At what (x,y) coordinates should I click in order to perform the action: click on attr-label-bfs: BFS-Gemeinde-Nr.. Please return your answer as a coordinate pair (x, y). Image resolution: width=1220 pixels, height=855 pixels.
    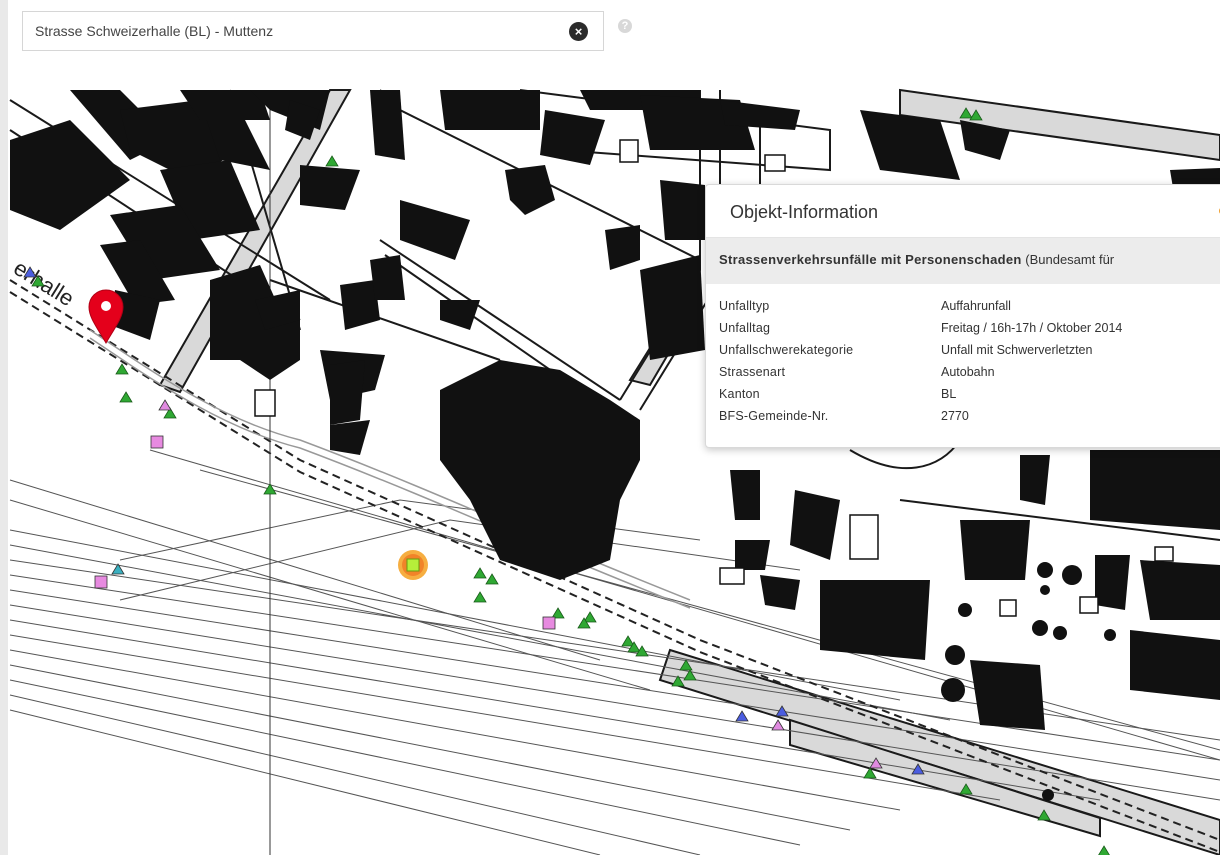
    Looking at the image, I should click on (774, 416).